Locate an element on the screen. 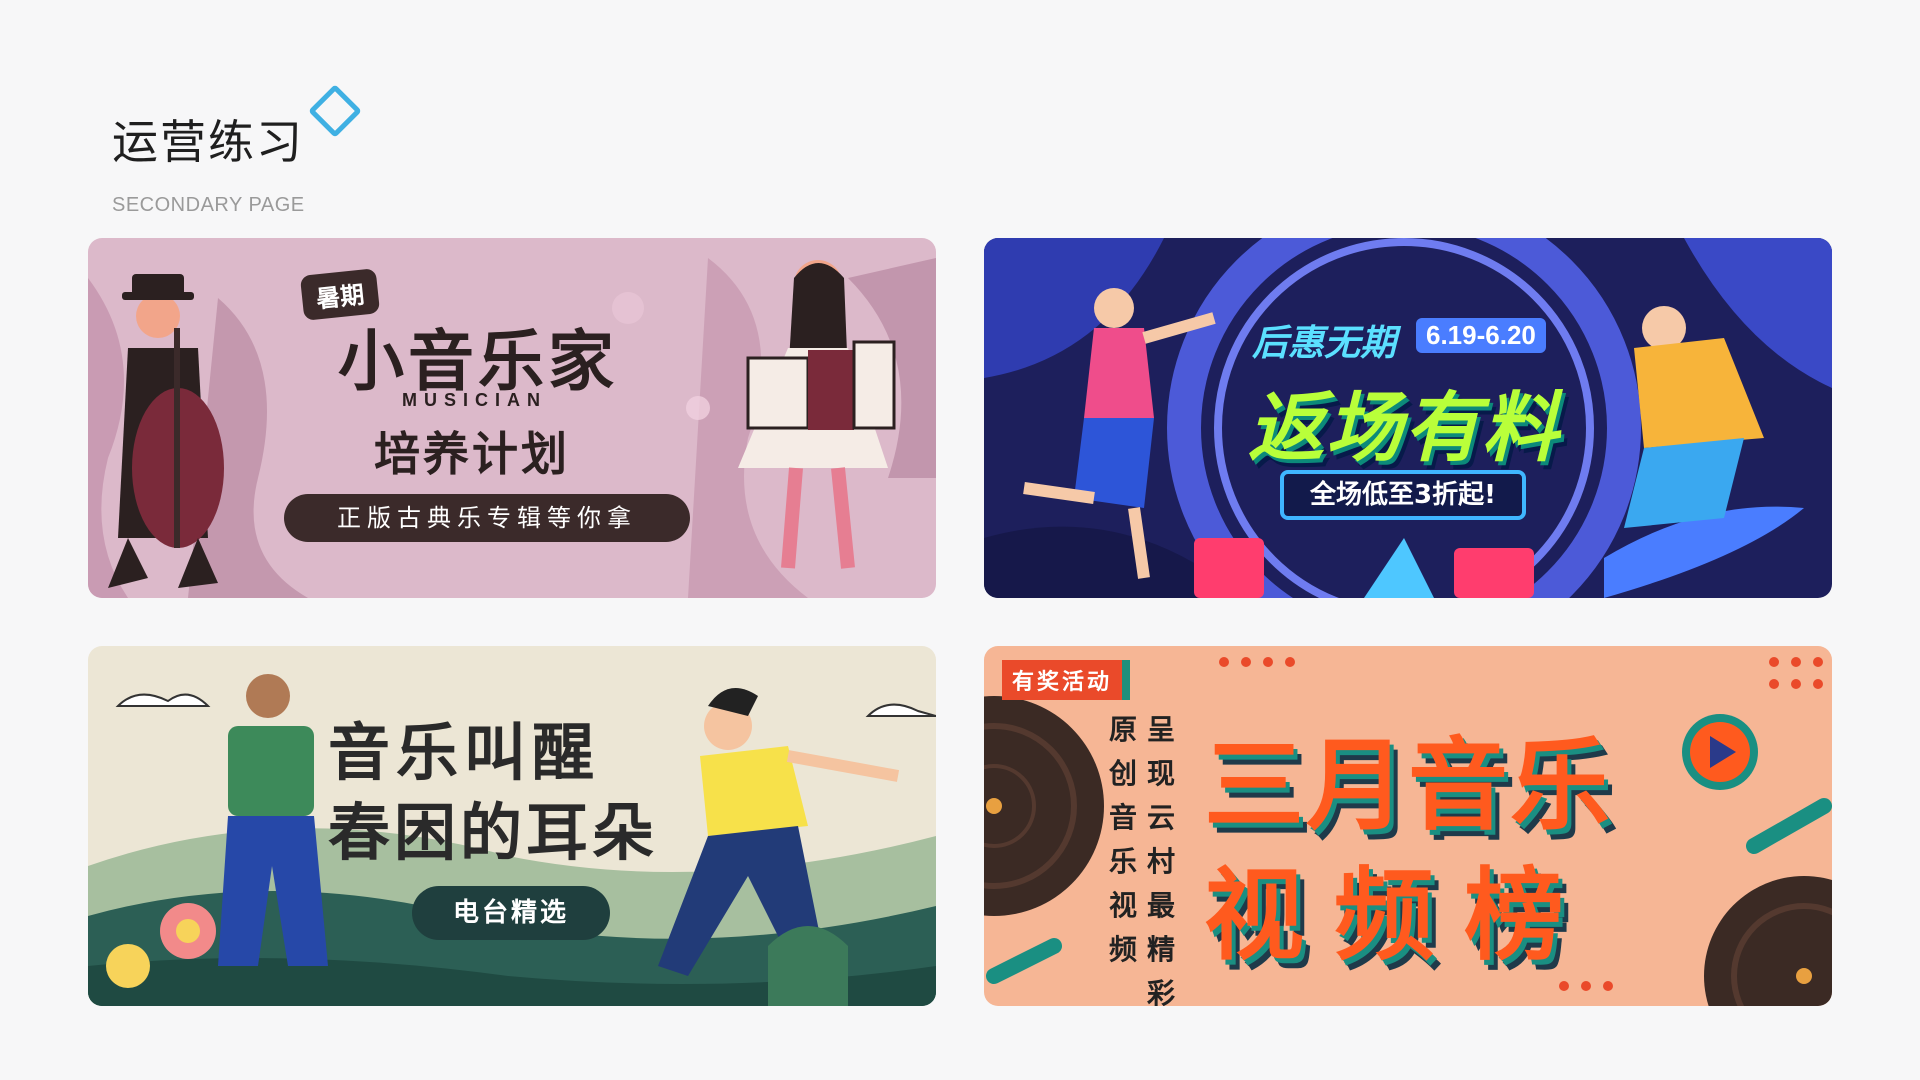  banner-music-kids: 暑期 小音乐家 MUSICIAN 培养计划 正版古典乐专辑等你拿 is located at coordinates (512, 418).